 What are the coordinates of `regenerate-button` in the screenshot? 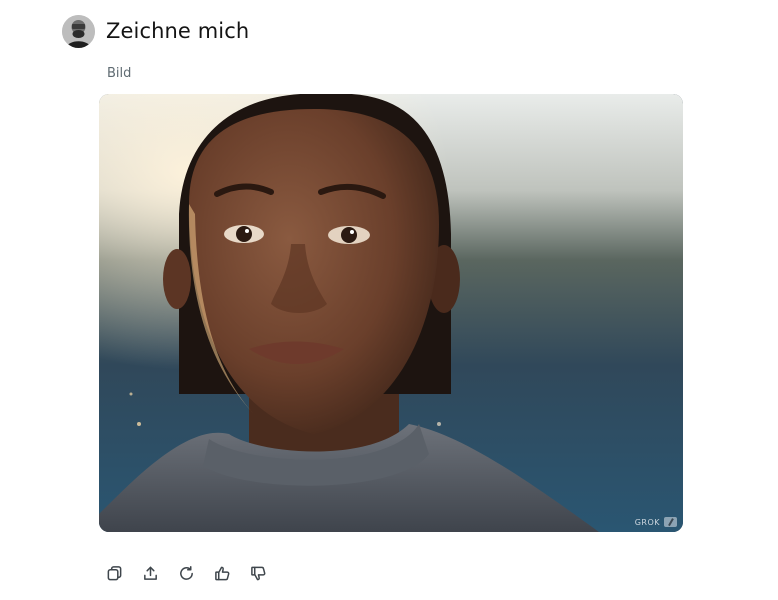 It's located at (194, 573).